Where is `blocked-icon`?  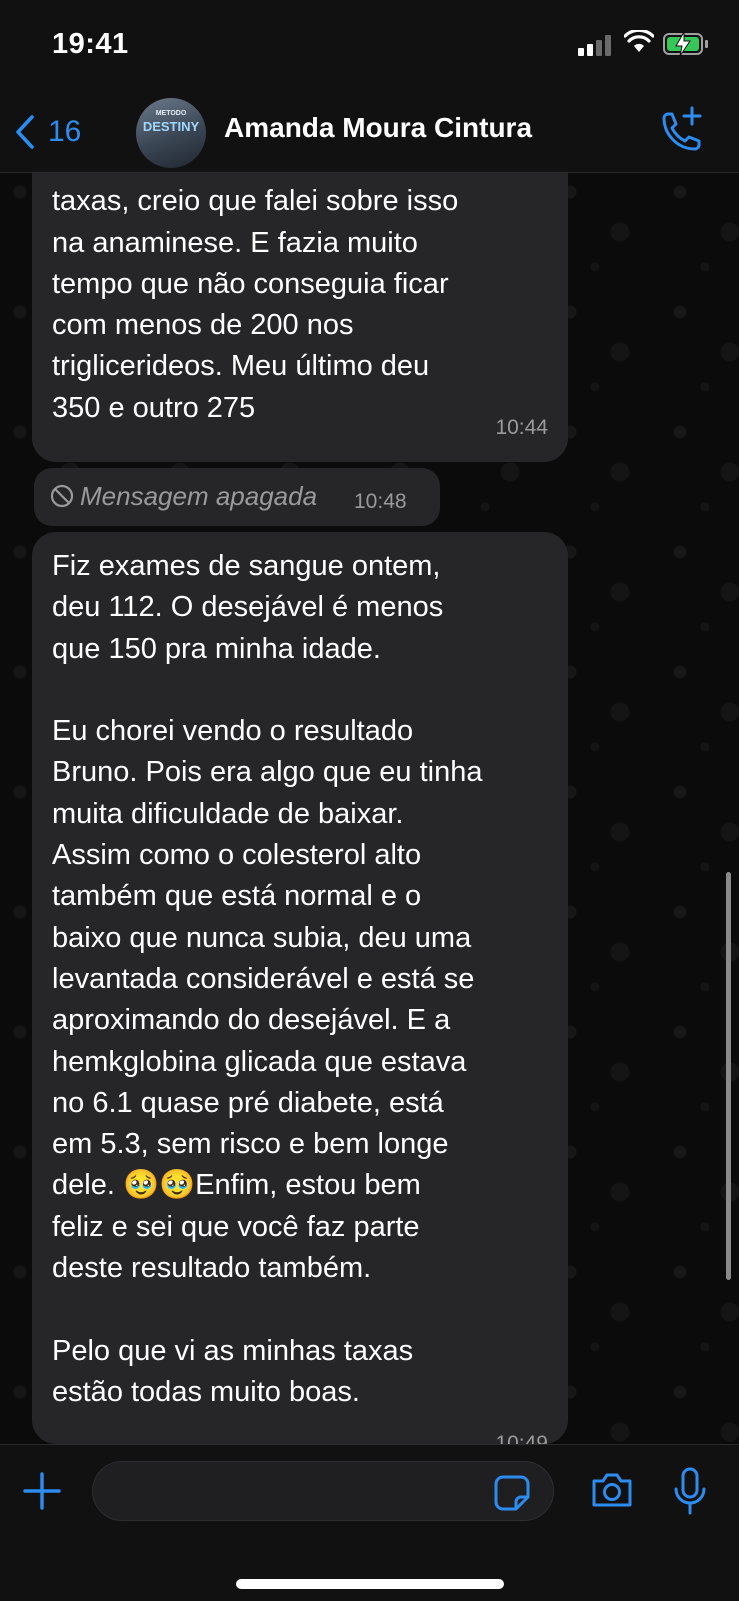 blocked-icon is located at coordinates (62, 498).